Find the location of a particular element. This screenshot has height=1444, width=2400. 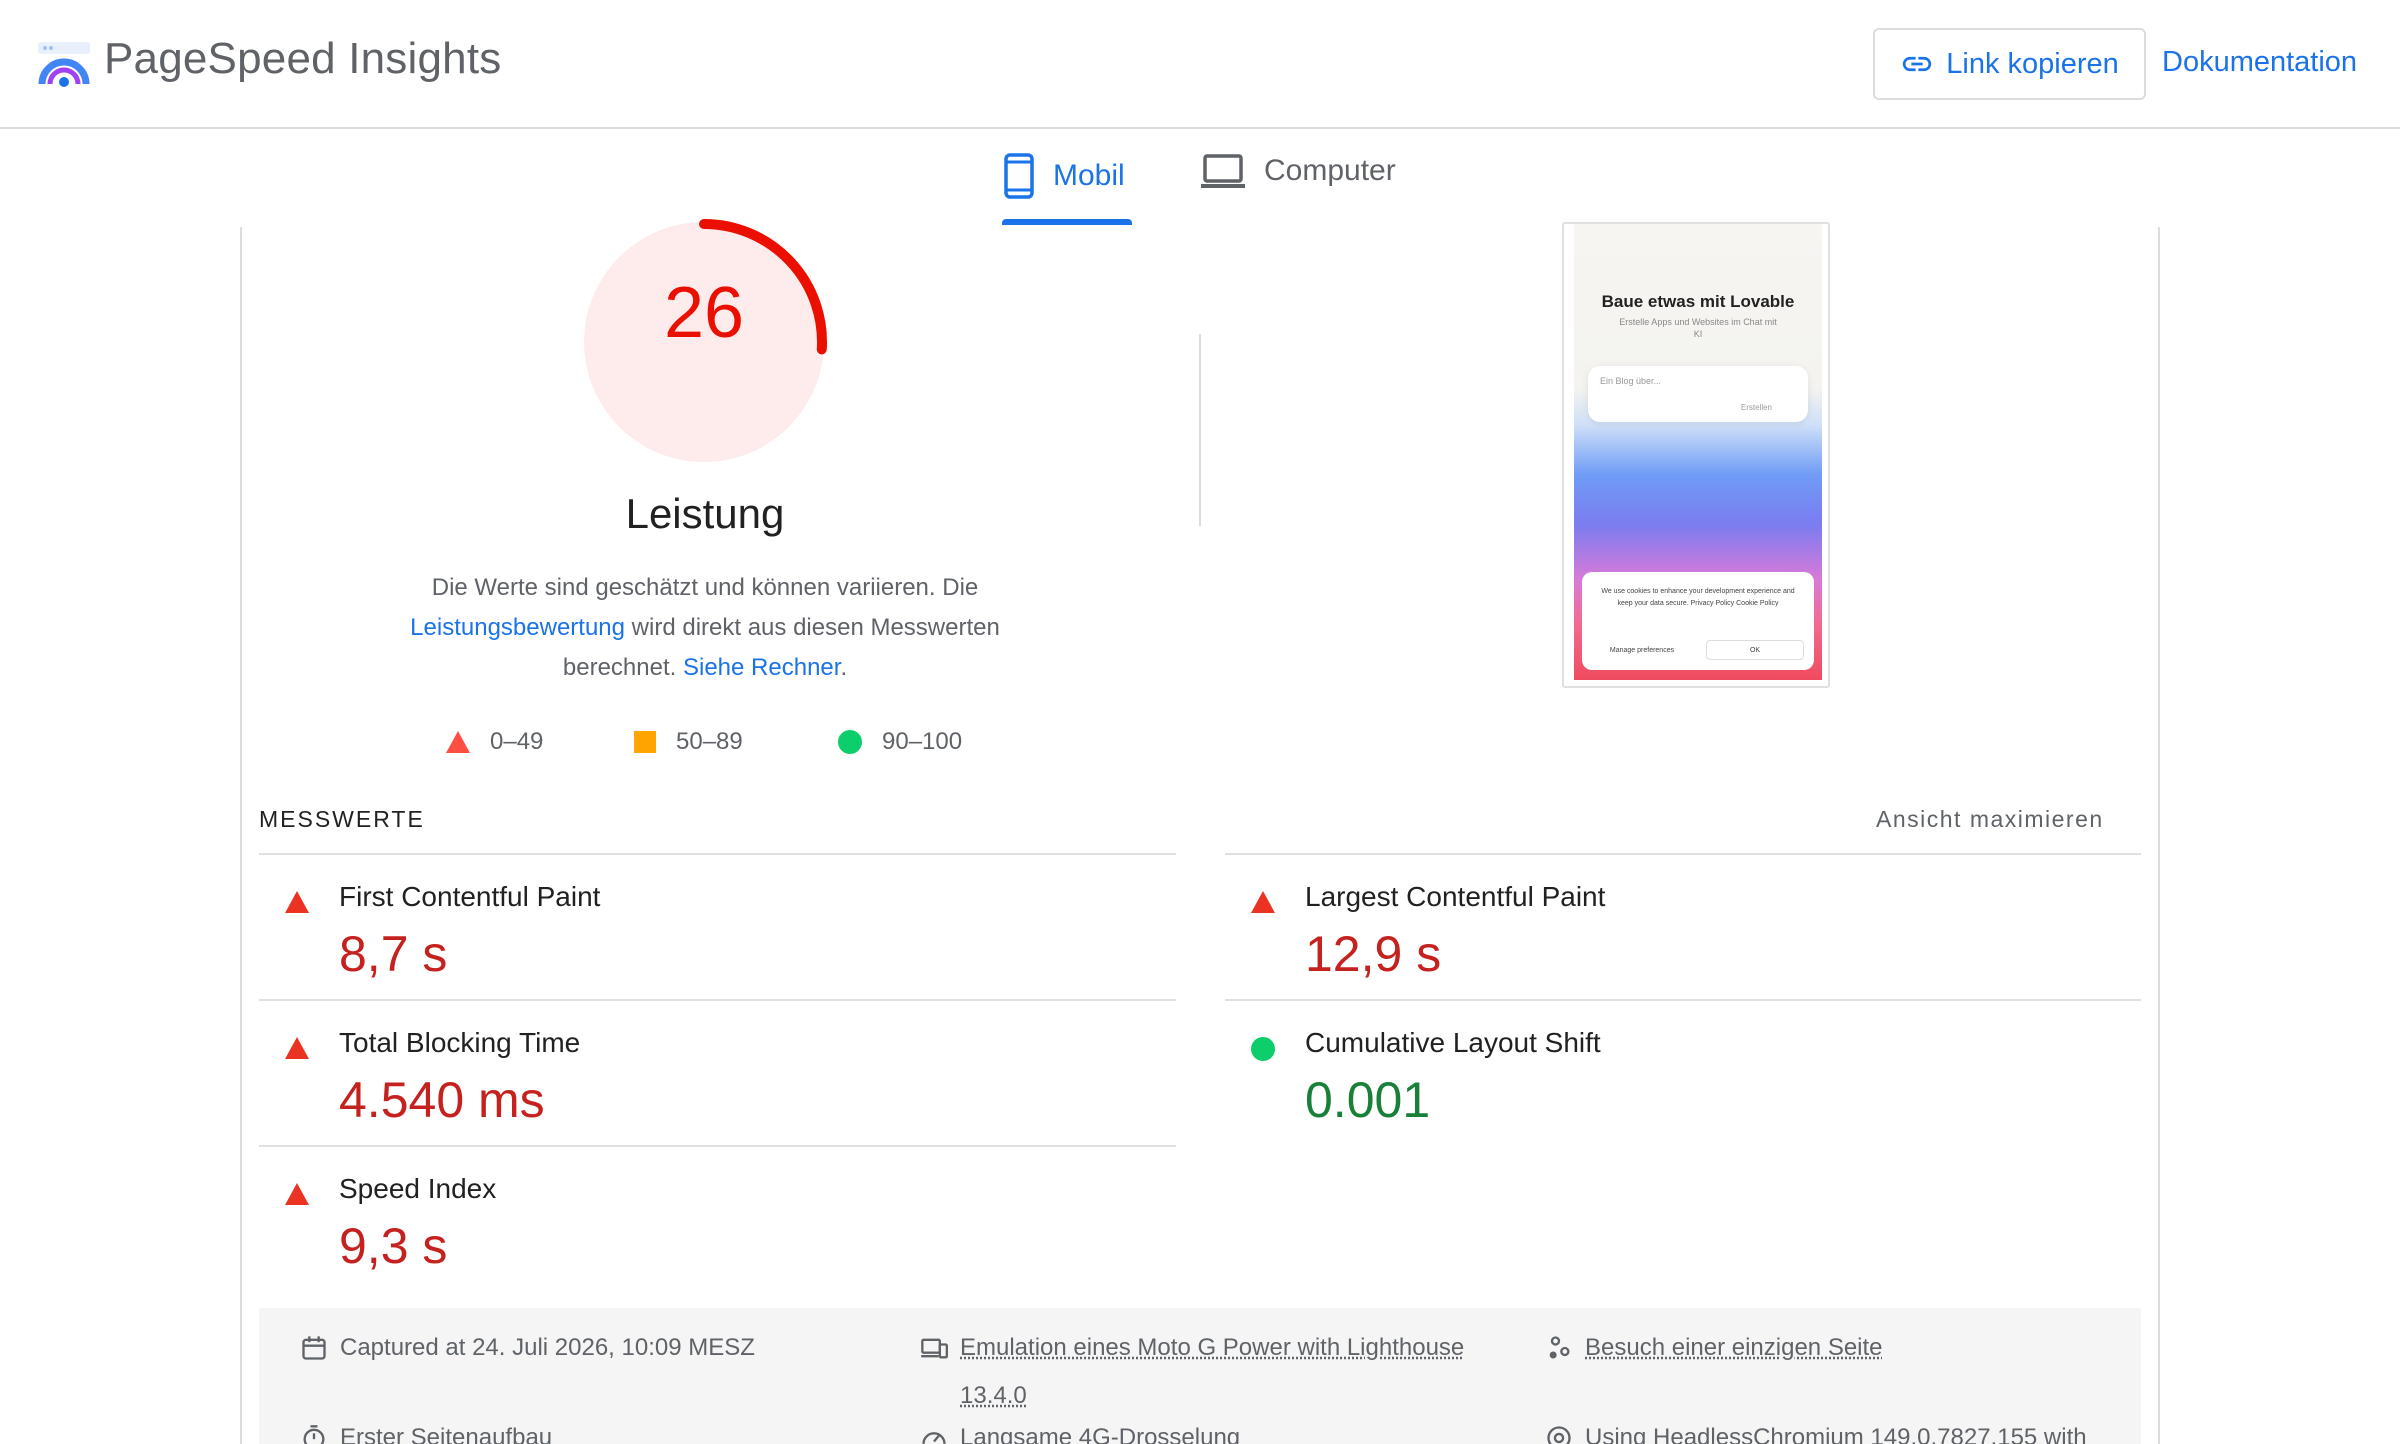

copy-link-button: Link kopieren is located at coordinates (2009, 64).